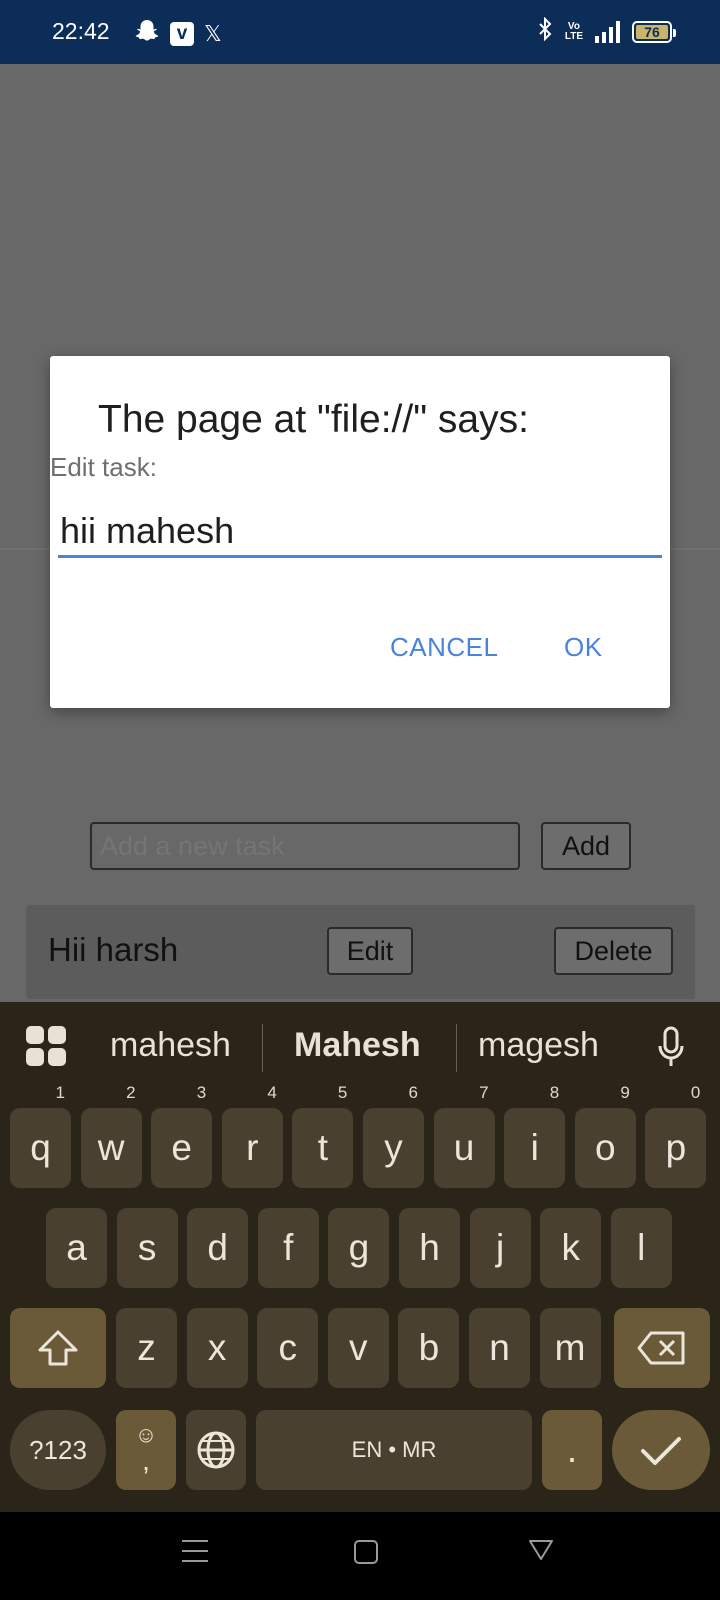 The width and height of the screenshot is (720, 1600). I want to click on key-i: i8, so click(535, 1136).